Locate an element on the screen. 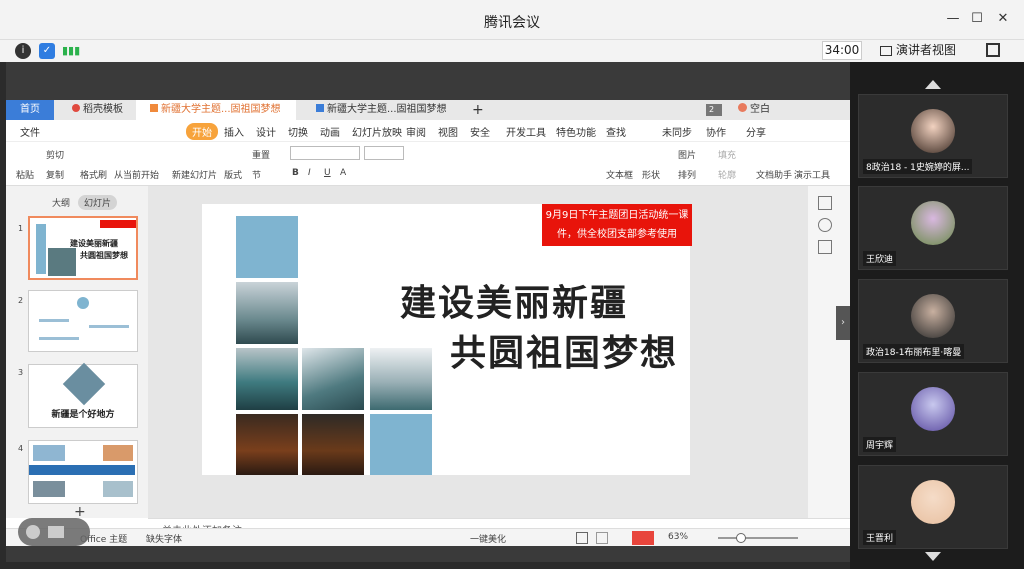  doc-helper-button: 文档助手 is located at coordinates (774, 174).